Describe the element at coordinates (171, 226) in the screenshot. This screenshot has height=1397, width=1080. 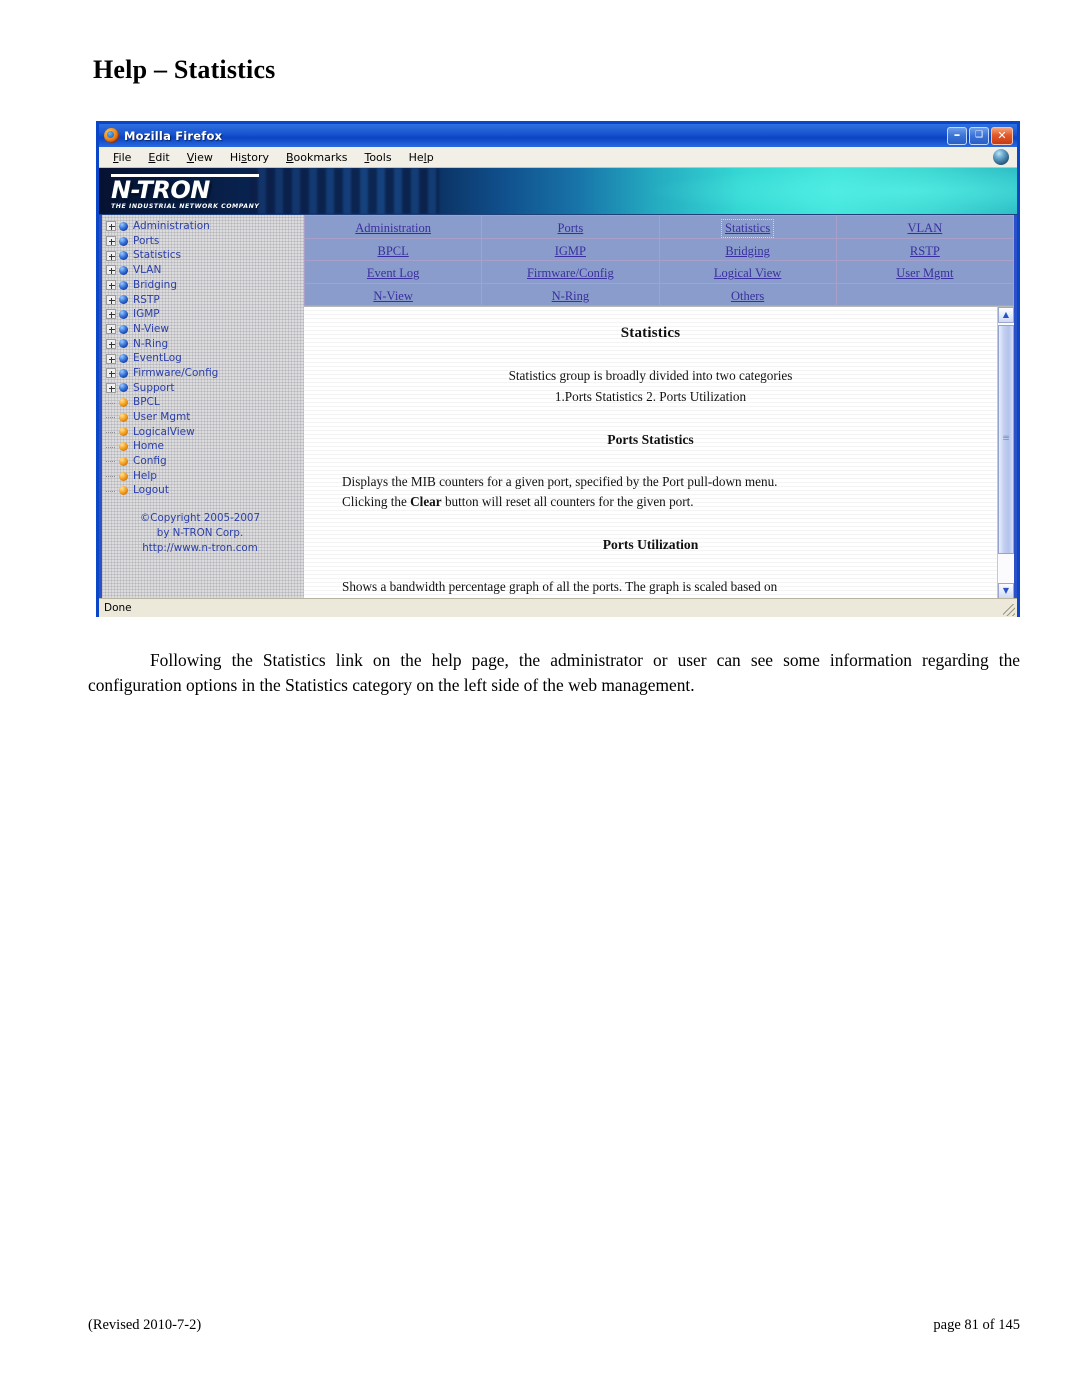
I see `sidebar-item-label: Administration` at that location.